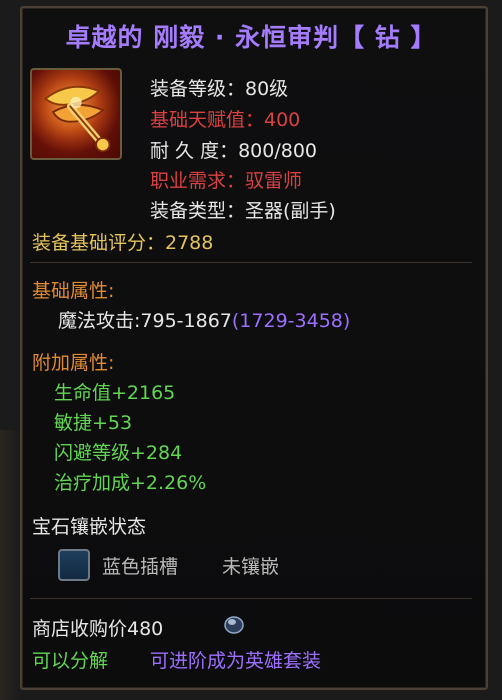  What do you see at coordinates (236, 661) in the screenshot?
I see `advance-status: 可进阶成为英雄套装` at bounding box center [236, 661].